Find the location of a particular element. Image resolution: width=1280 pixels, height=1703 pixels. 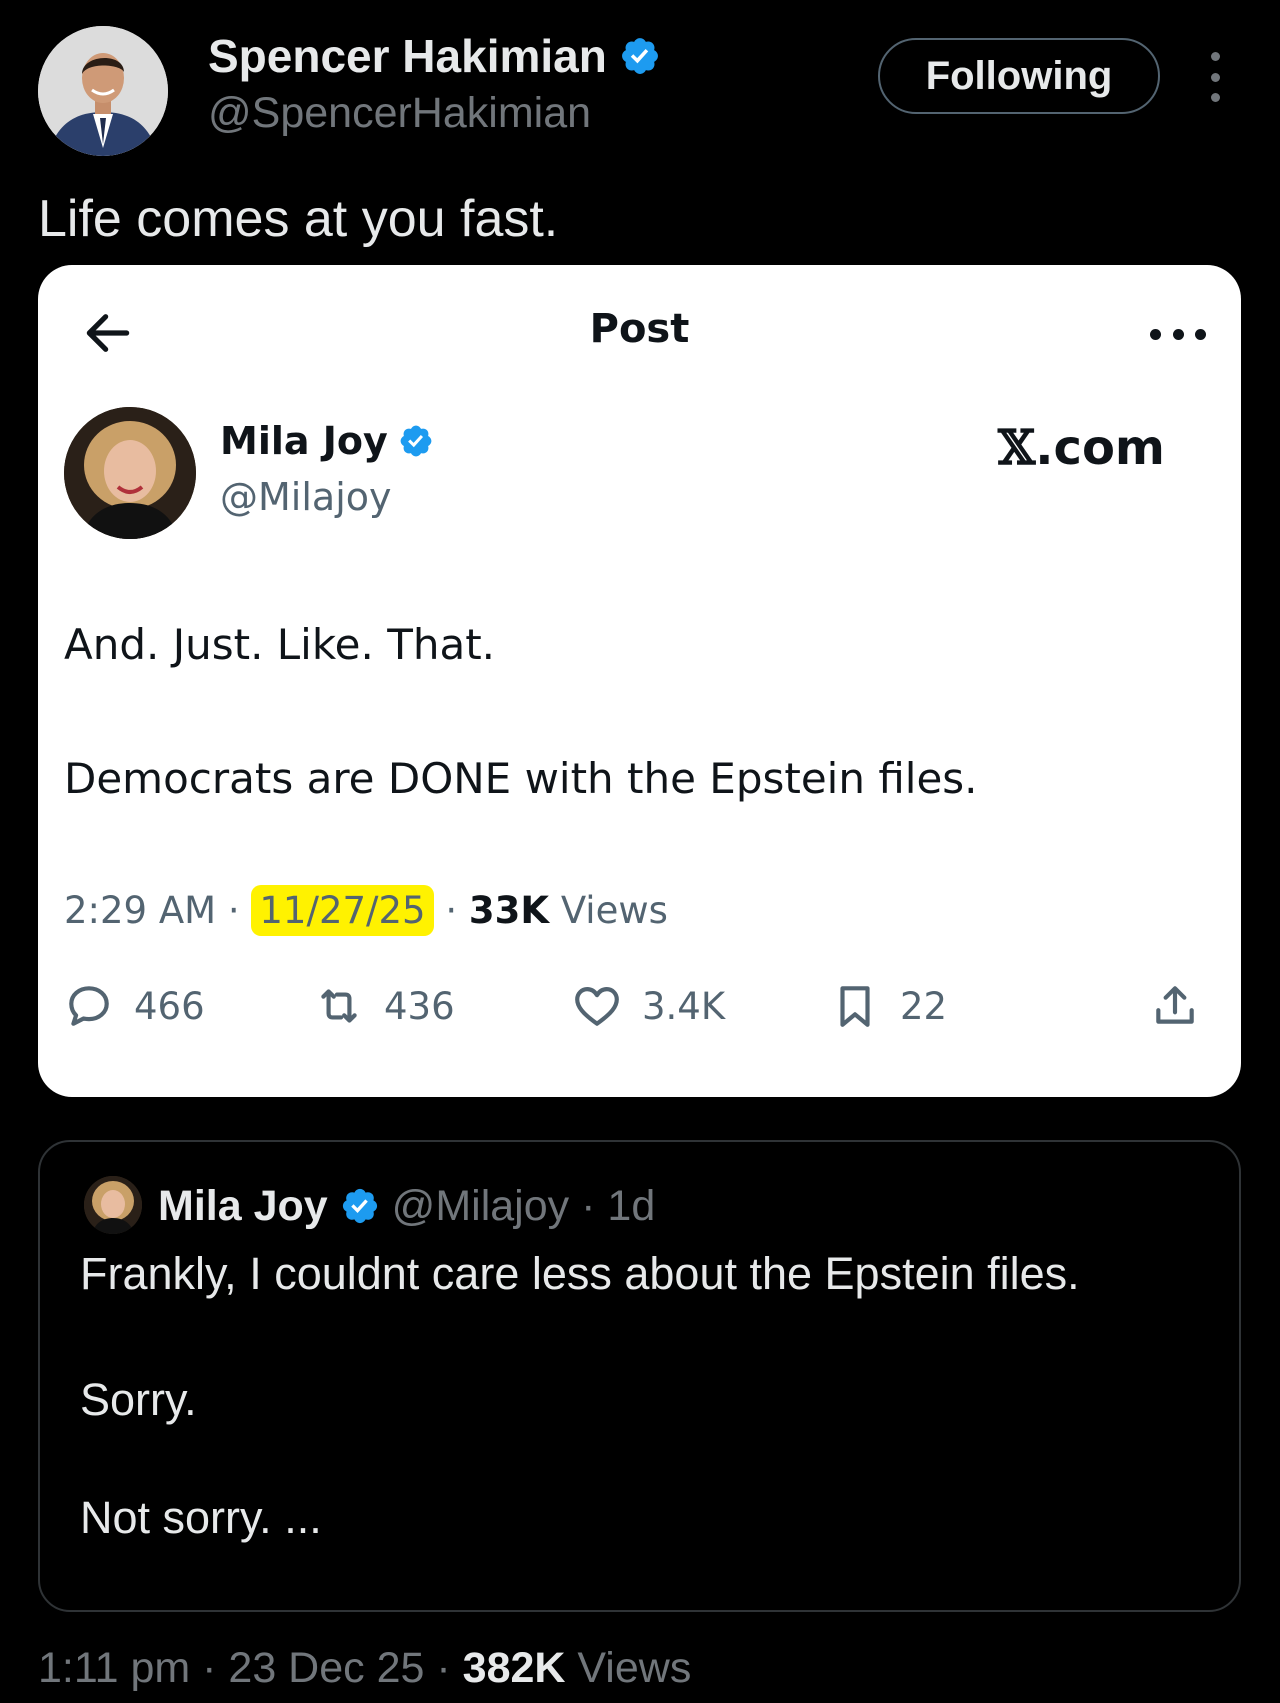

heart-icon is located at coordinates (597, 1006).